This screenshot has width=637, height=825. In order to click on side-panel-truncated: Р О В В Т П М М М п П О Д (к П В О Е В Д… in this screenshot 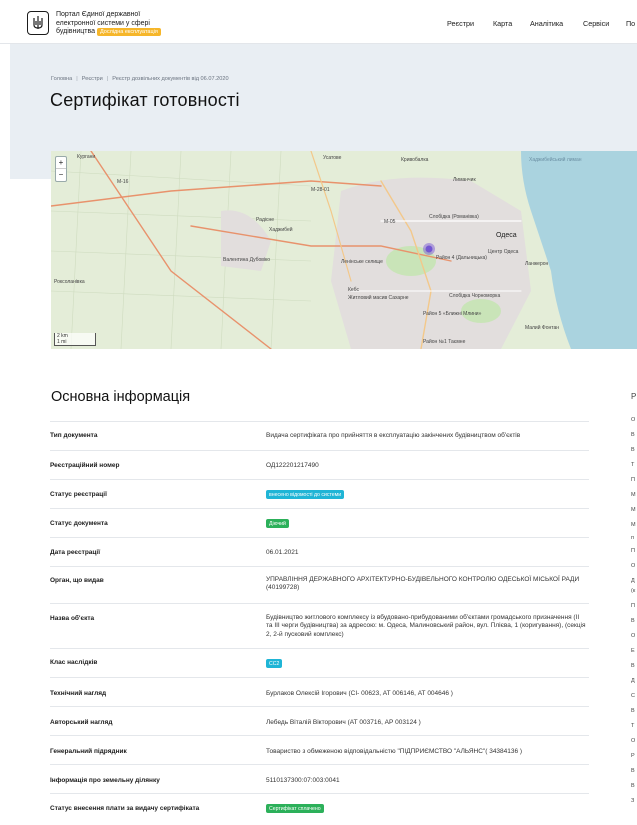, I will do `click(633, 595)`.